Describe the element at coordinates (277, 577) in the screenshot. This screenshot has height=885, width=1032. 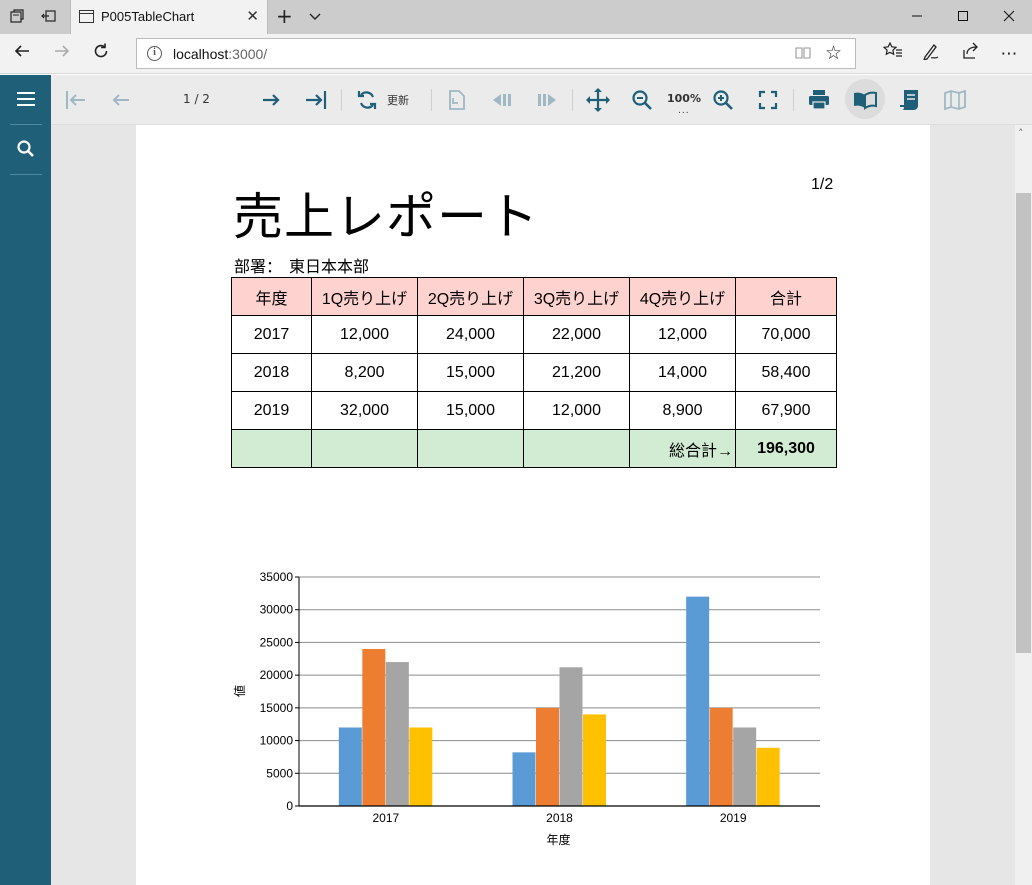
I see `y-tick-label: 35000` at that location.